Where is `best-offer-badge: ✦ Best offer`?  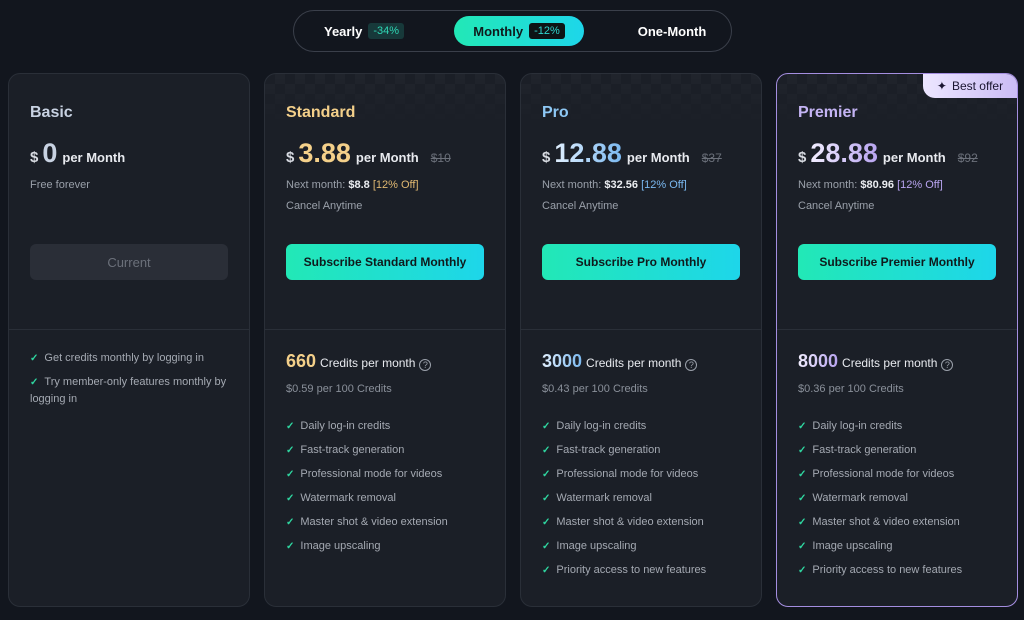 best-offer-badge: ✦ Best offer is located at coordinates (970, 86).